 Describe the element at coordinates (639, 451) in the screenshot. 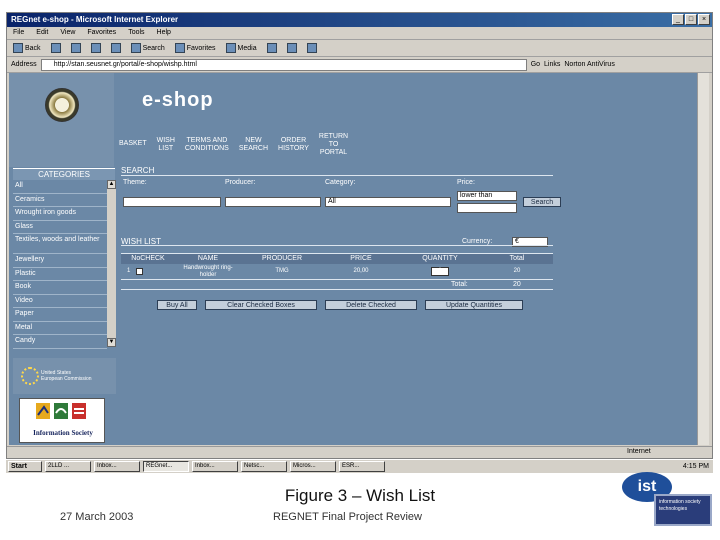

I see `status-zone: Internet` at that location.